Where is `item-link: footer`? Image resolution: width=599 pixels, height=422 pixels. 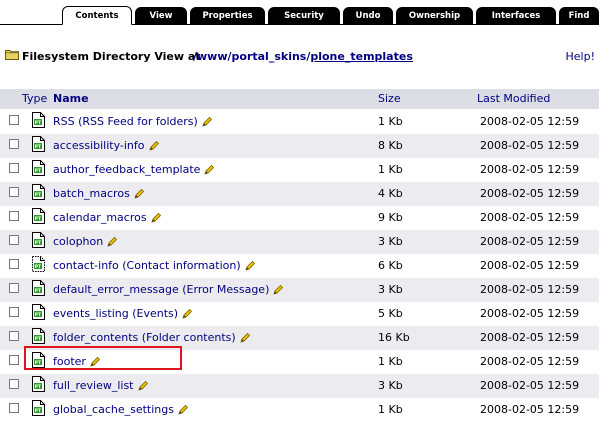 item-link: footer is located at coordinates (77, 361).